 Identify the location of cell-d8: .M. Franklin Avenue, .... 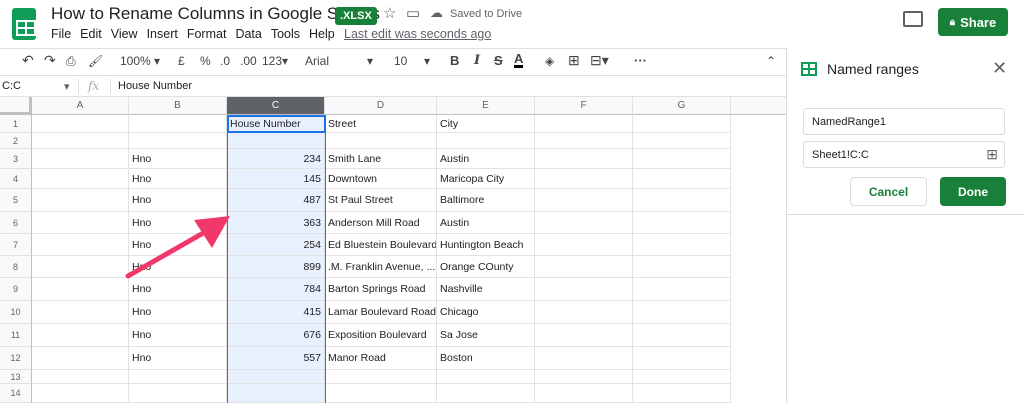
(381, 267).